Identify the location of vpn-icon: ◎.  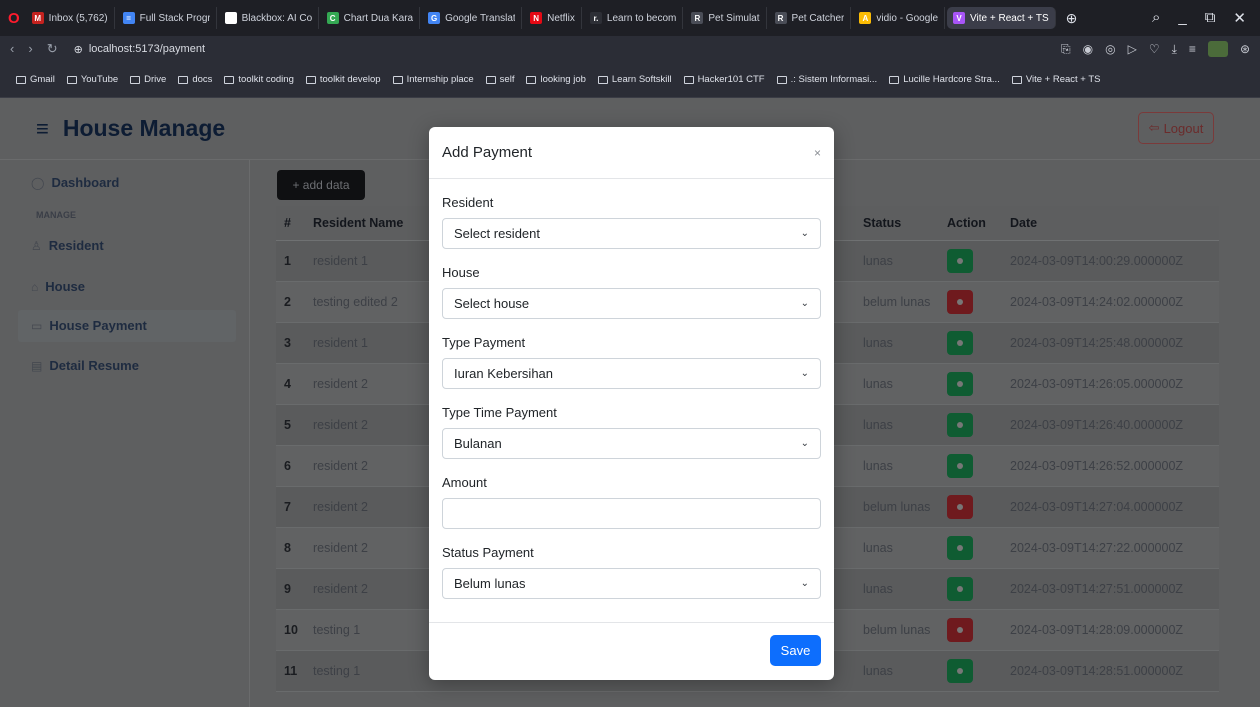
(1110, 49).